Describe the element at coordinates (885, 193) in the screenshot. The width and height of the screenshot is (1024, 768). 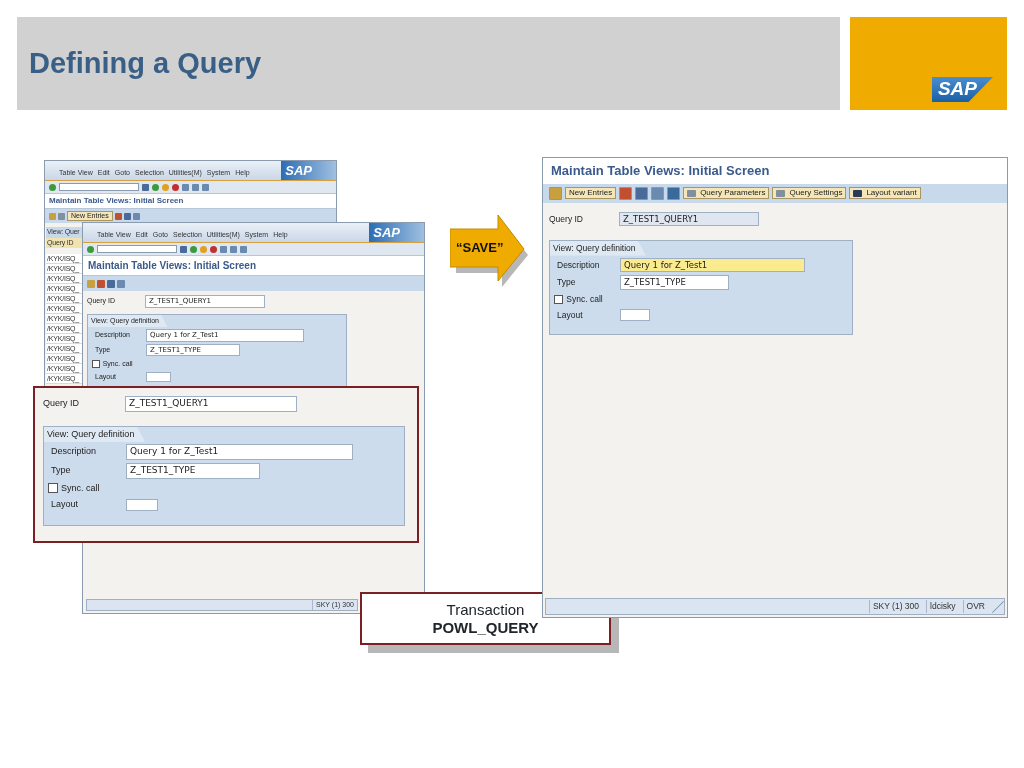
I see `toolbar-button: Layout variant` at that location.